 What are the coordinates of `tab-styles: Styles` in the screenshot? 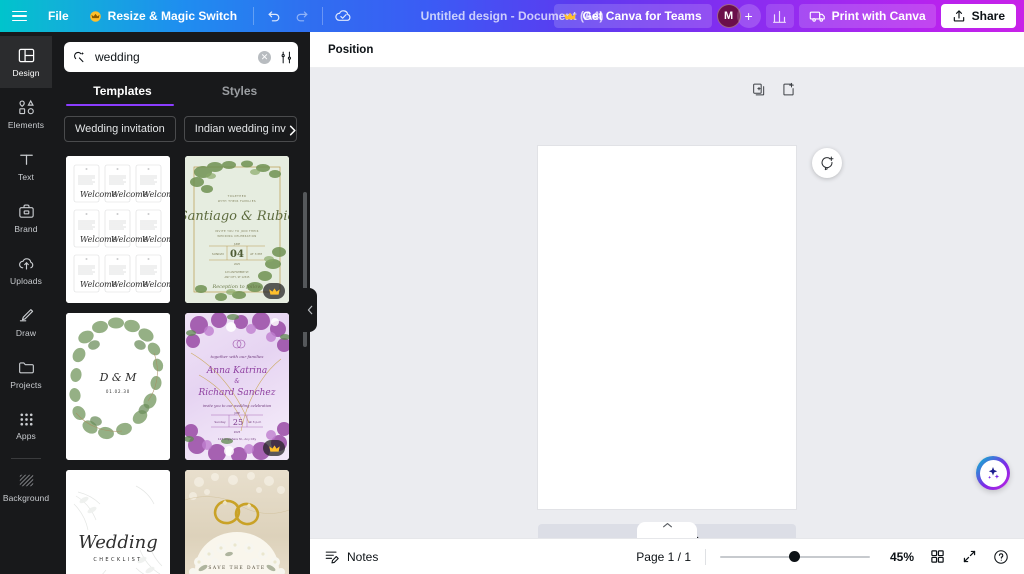 It's located at (239, 95).